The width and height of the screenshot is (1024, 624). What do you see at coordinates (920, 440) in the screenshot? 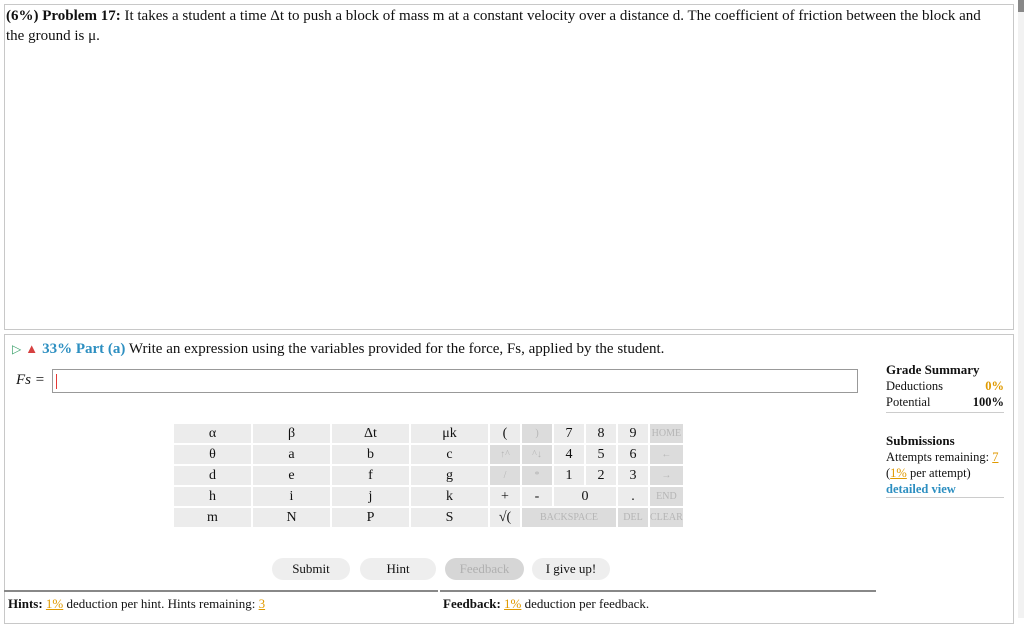
I see `submissions-title: Submissions` at bounding box center [920, 440].